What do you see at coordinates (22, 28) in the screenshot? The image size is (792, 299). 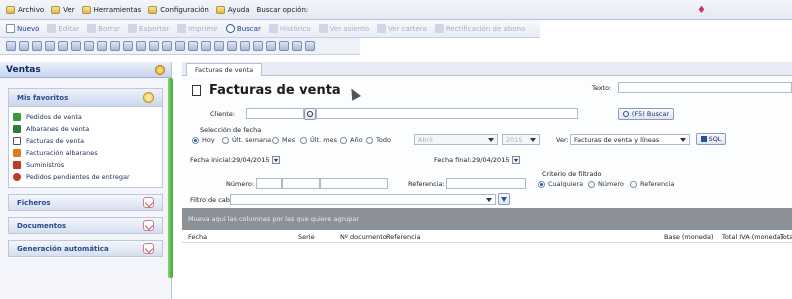 I see `new-button: Nuevo` at bounding box center [22, 28].